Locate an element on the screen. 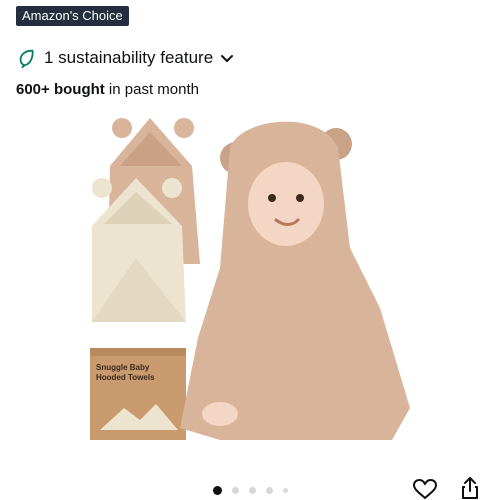  sustainability-feature-toggle: 1 sustainability feature is located at coordinates (125, 58).